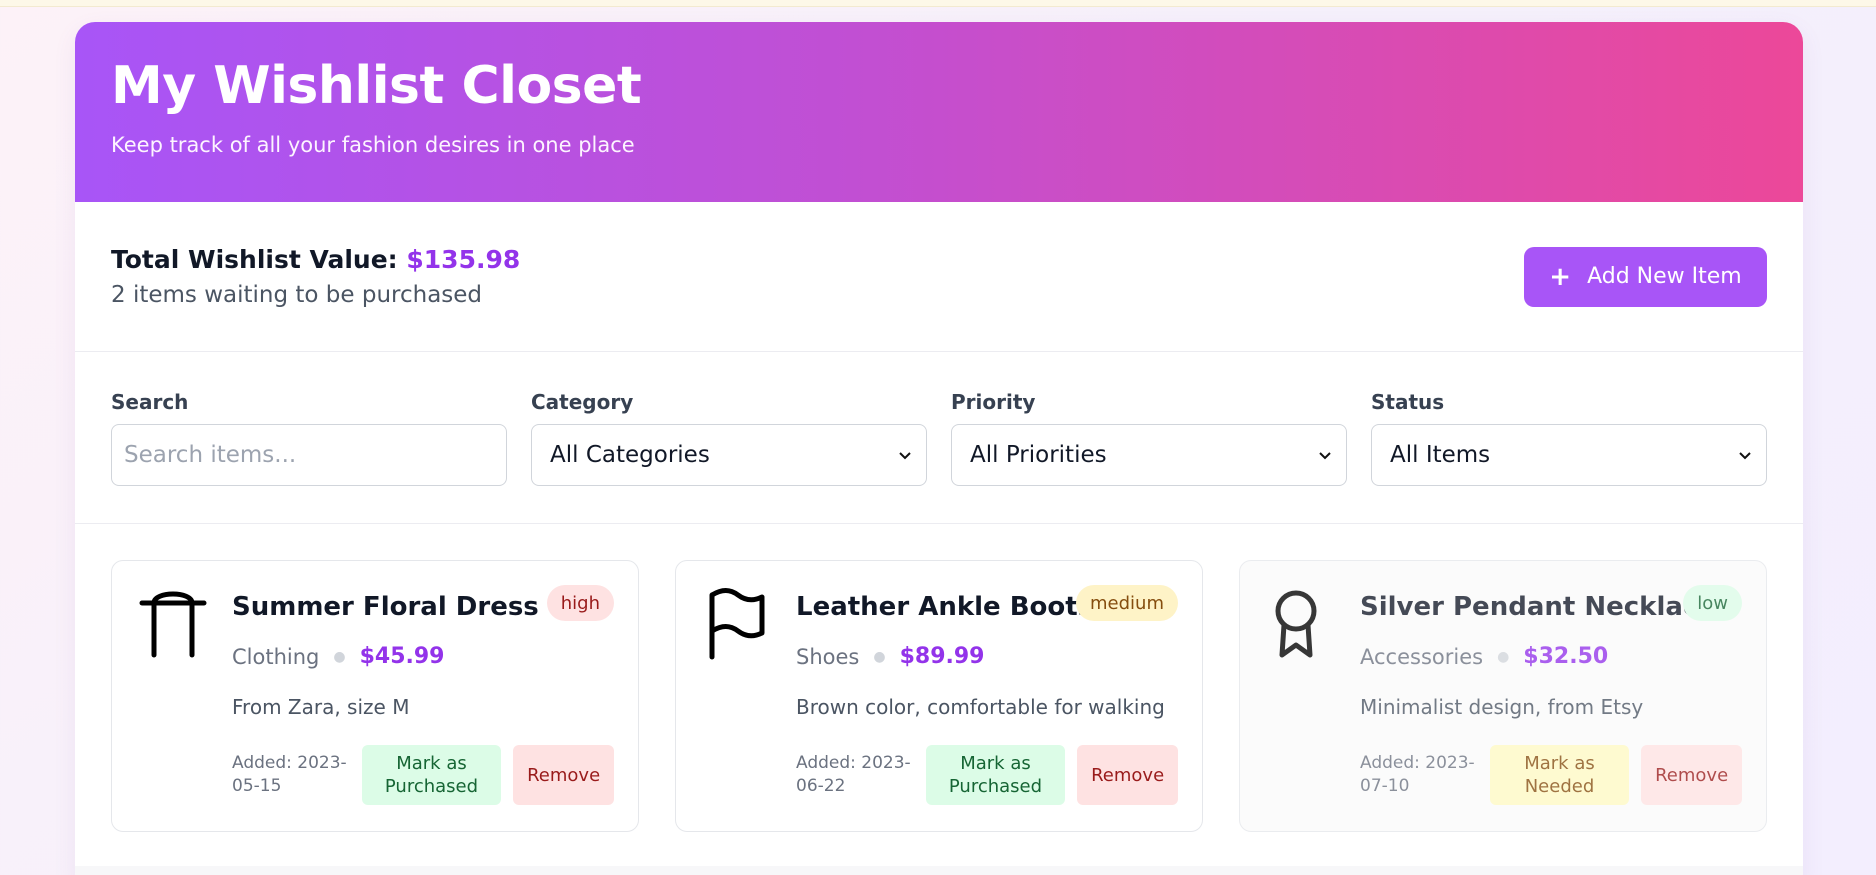 This screenshot has height=875, width=1876. I want to click on item-price: $45.99, so click(402, 656).